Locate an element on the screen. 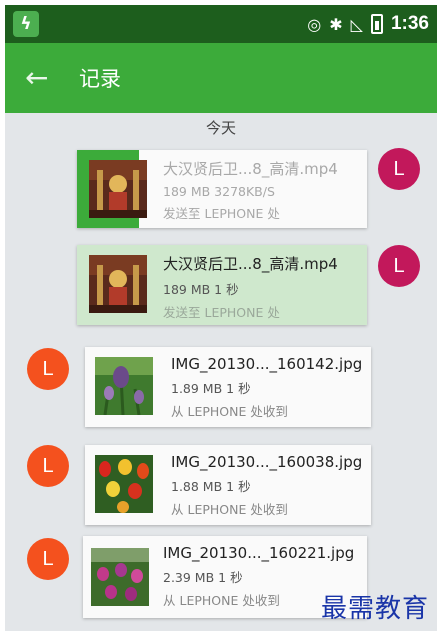  flash-notification-icon: ϟ is located at coordinates (26, 24).